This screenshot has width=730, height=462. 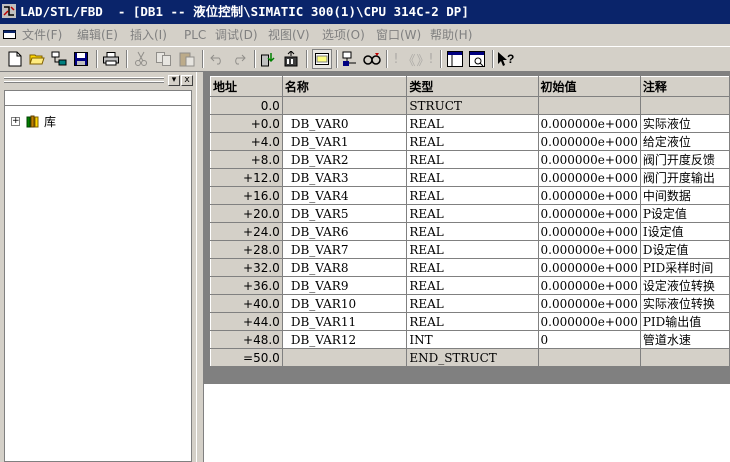 What do you see at coordinates (33, 121) in the screenshot?
I see `tree-node-library: + 库` at bounding box center [33, 121].